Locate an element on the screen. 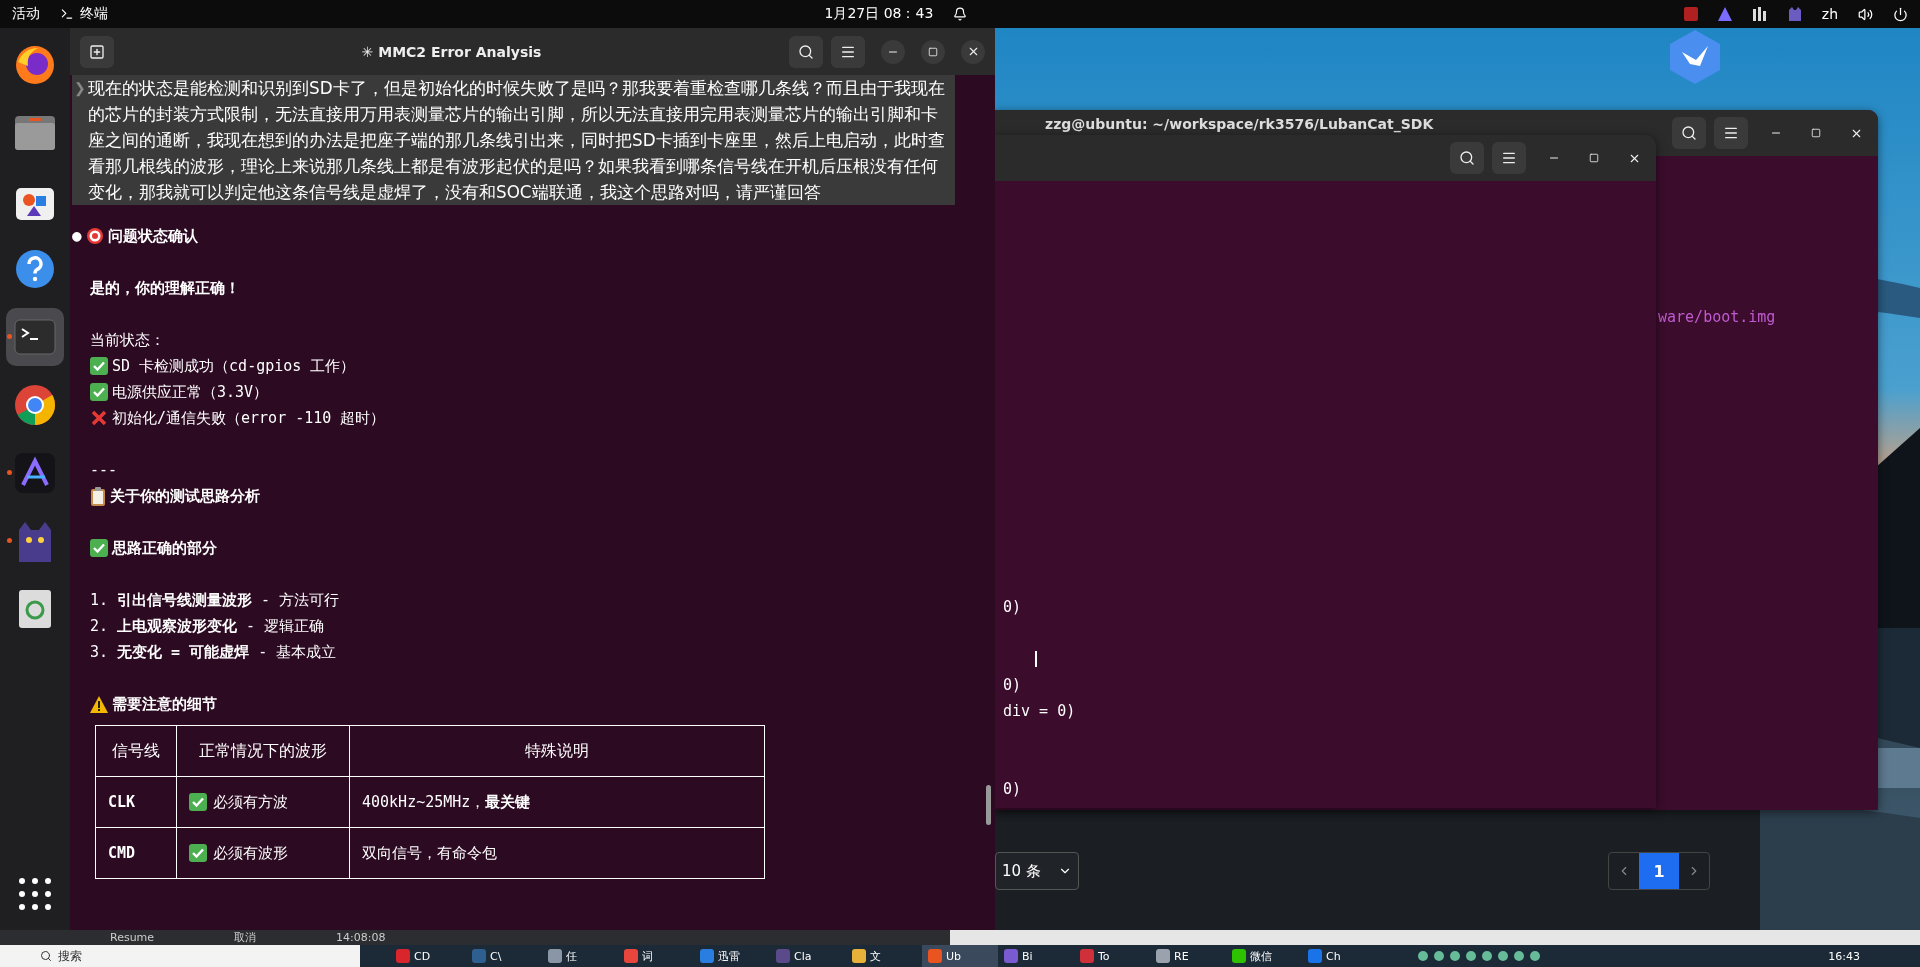  column-header: 特殊说明 is located at coordinates (557, 751).